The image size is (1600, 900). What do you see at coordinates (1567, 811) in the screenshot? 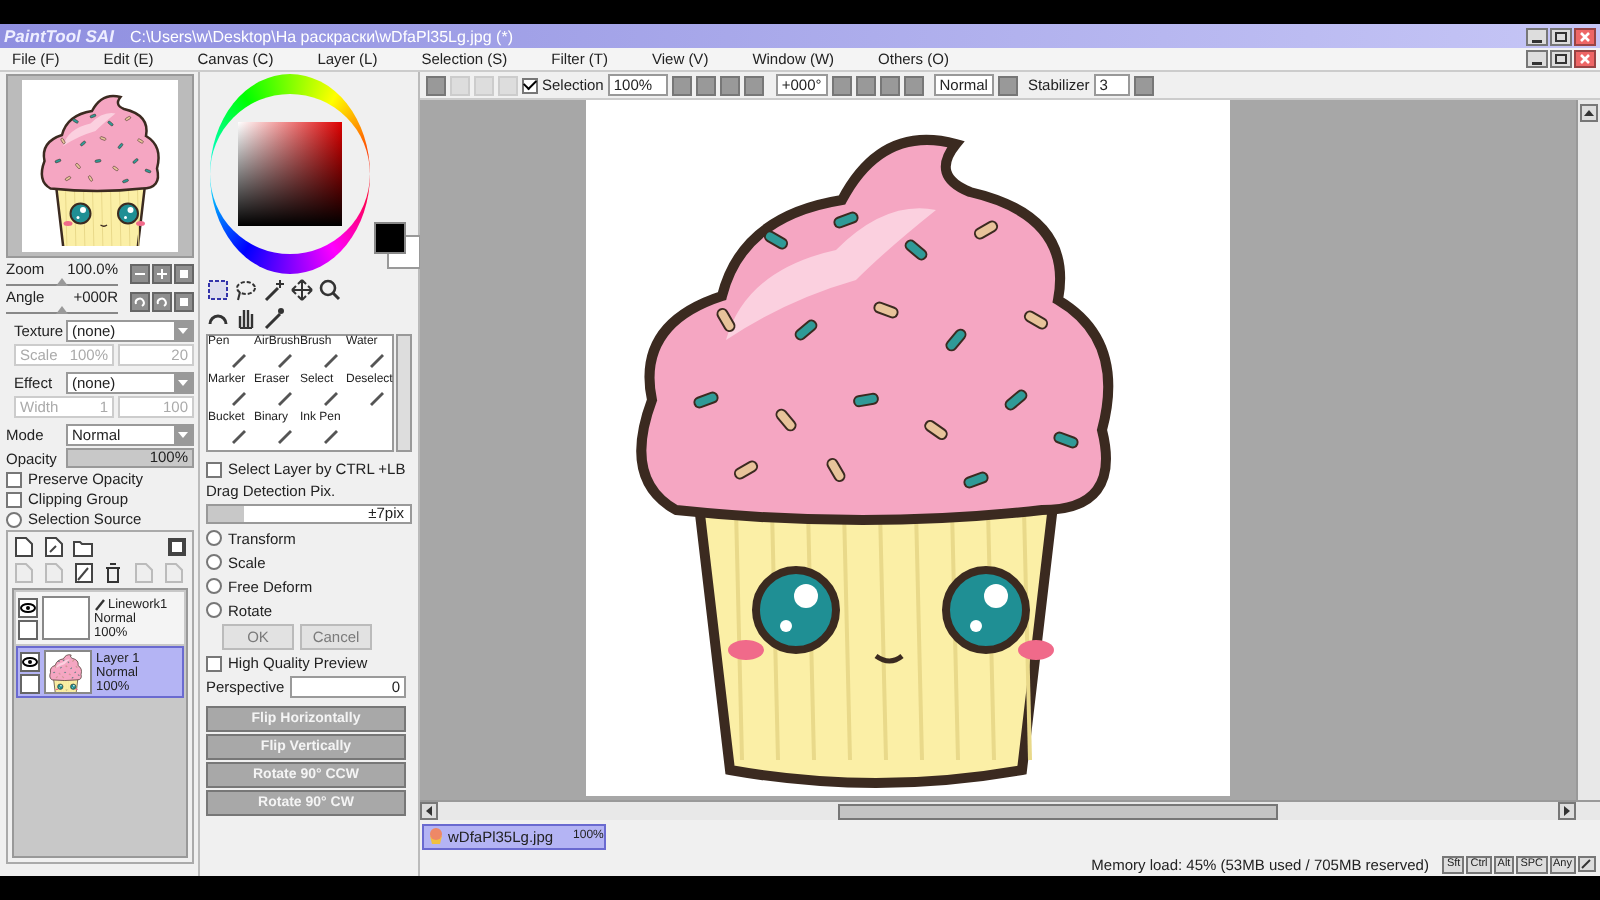
I see `scroll-right-icon` at bounding box center [1567, 811].